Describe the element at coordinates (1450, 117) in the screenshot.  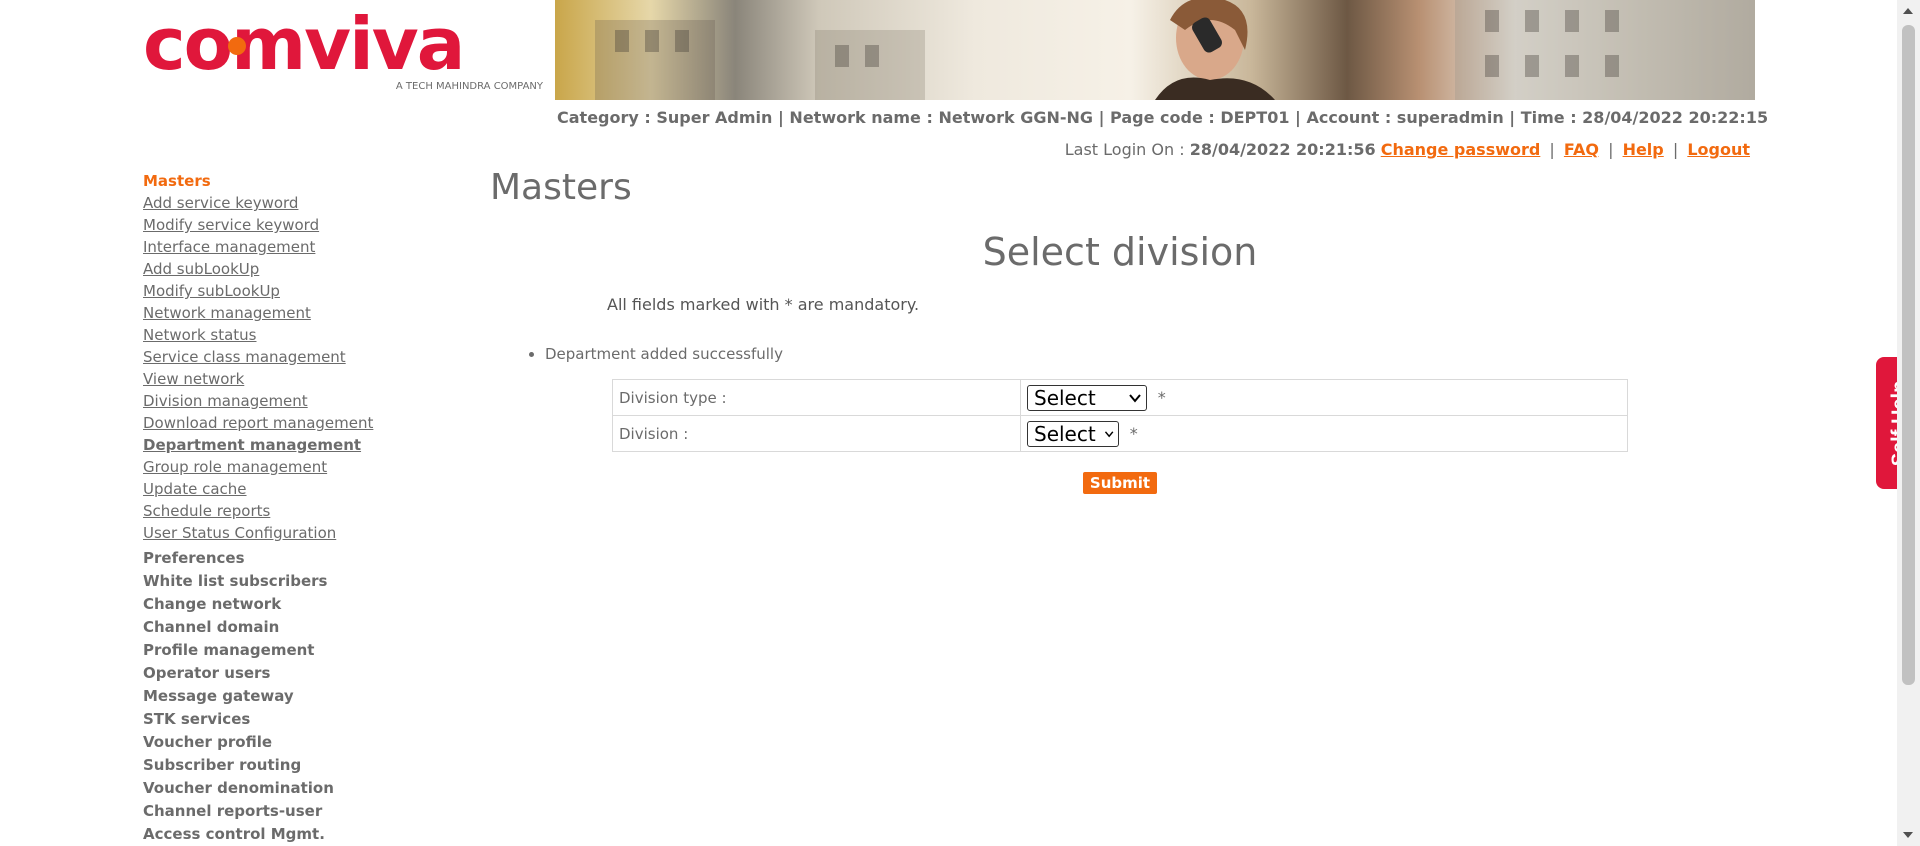
I see `account-value: superadmin` at that location.